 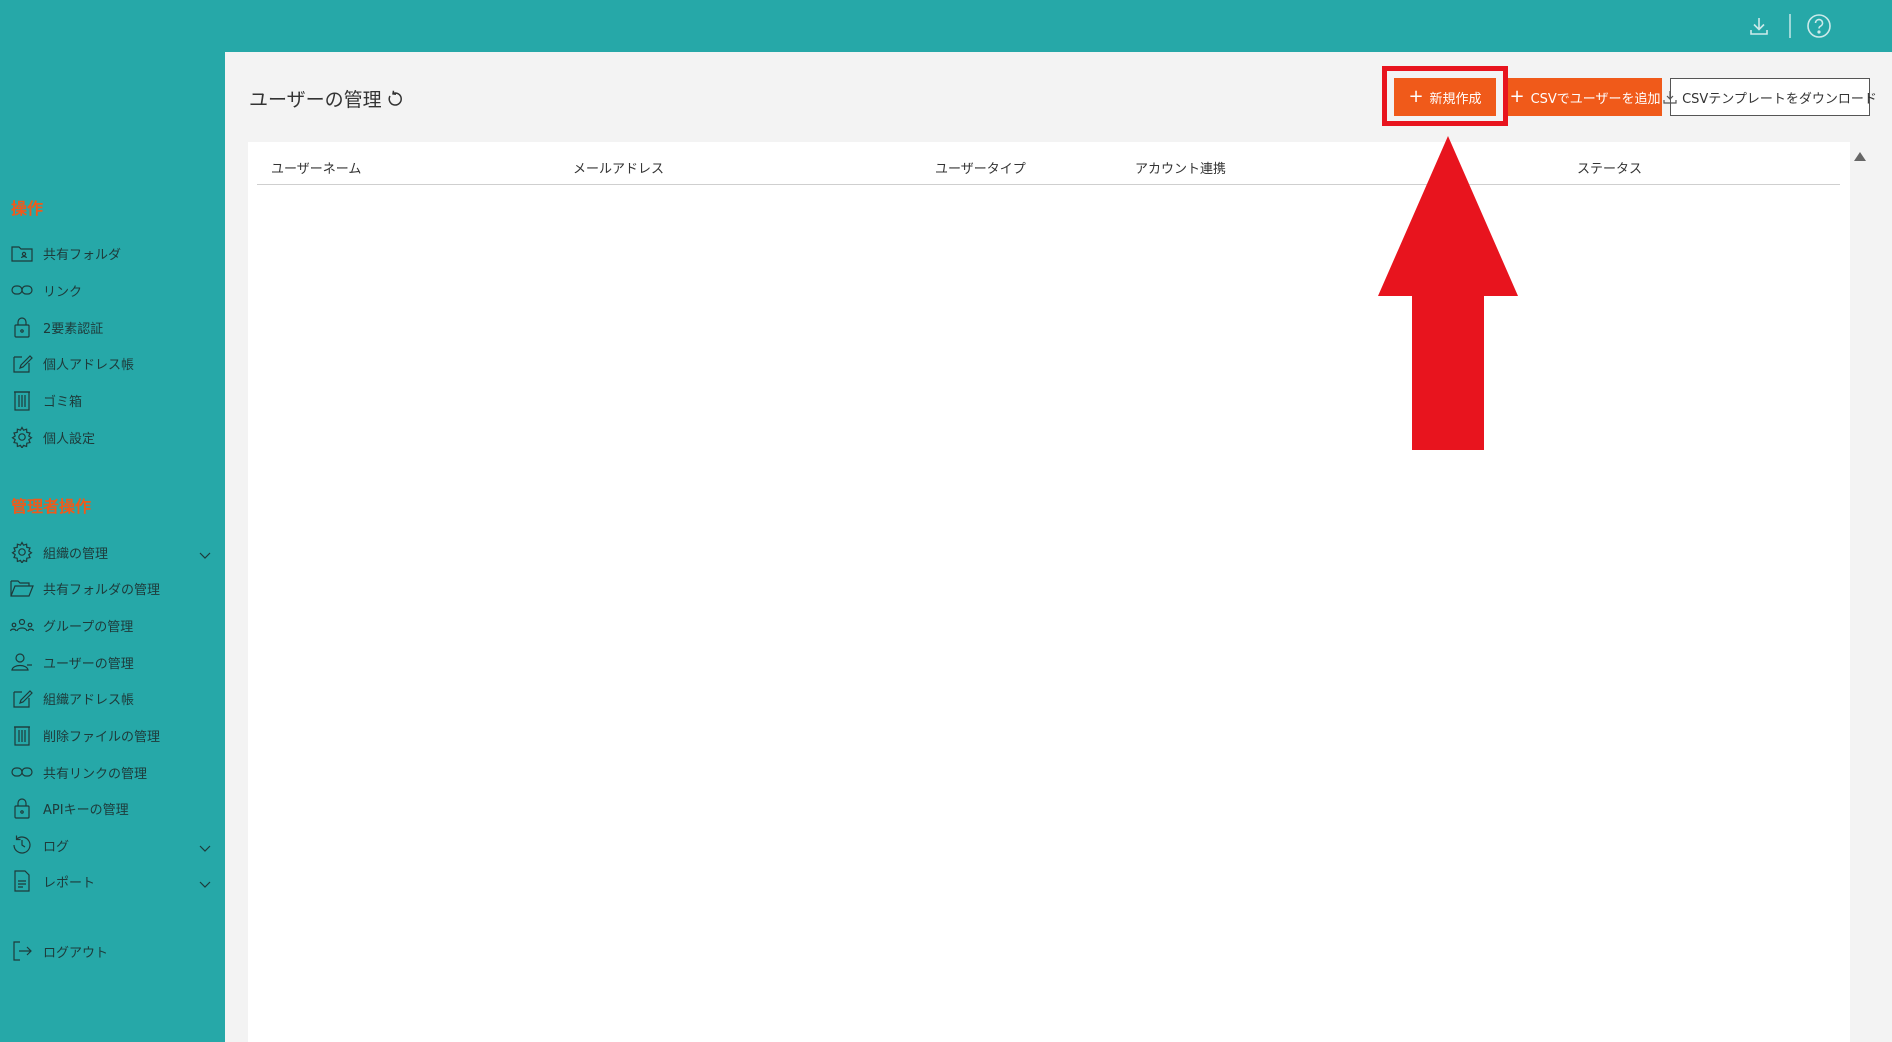 I want to click on page-title-text: ユーザーの管理, so click(x=315, y=100).